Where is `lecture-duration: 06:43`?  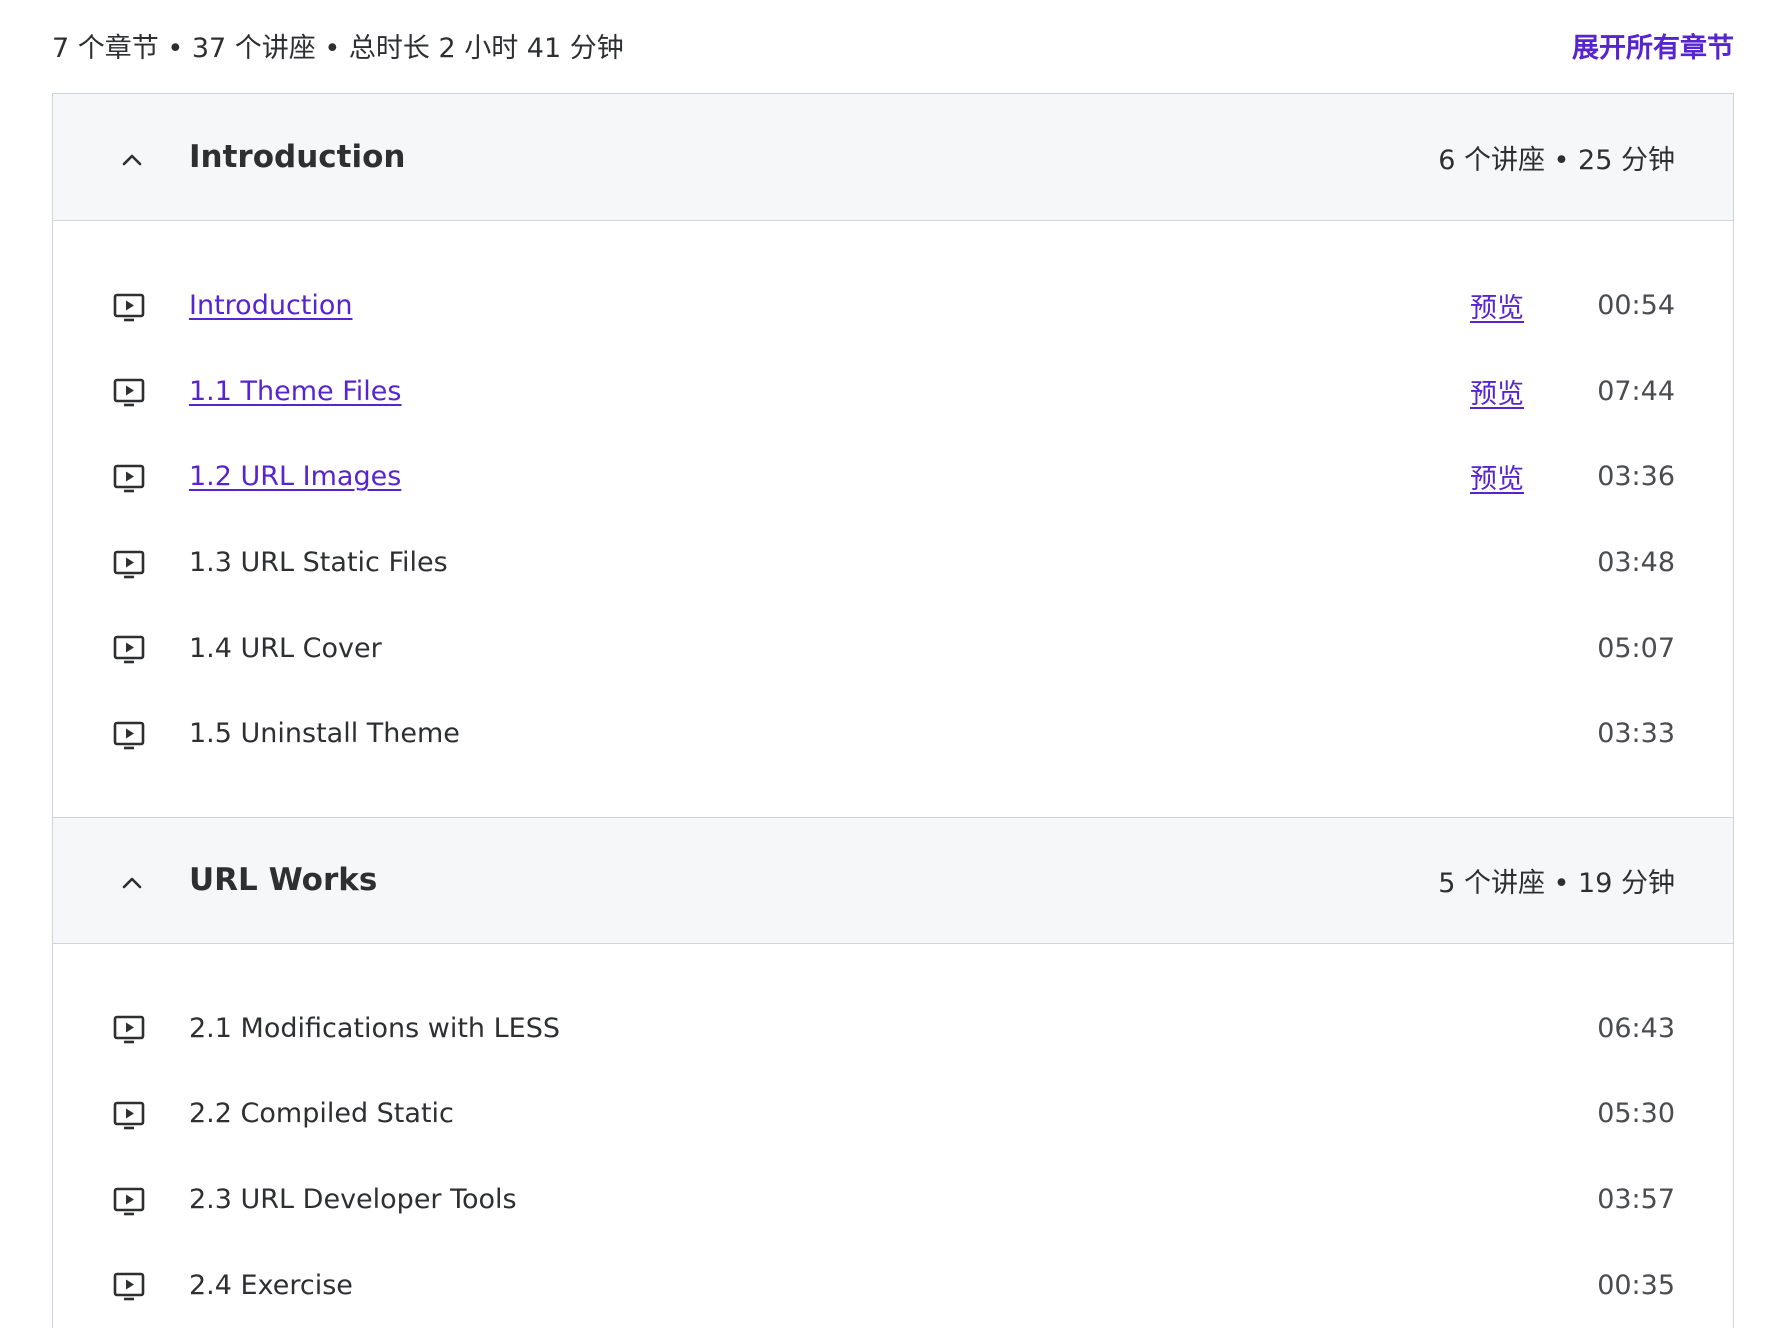
lecture-duration: 06:43 is located at coordinates (1636, 1028).